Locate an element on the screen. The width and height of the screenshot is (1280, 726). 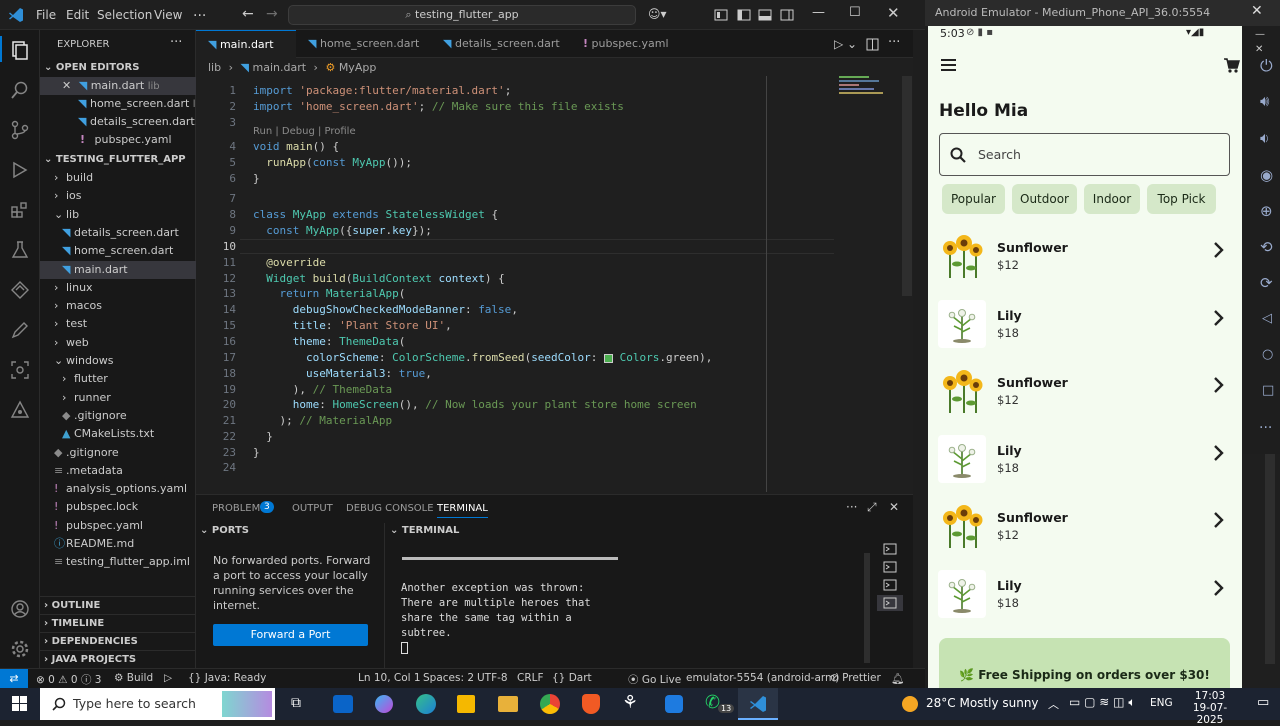
tree-item: ◥ home_screen.dart is located at coordinates (118, 251).